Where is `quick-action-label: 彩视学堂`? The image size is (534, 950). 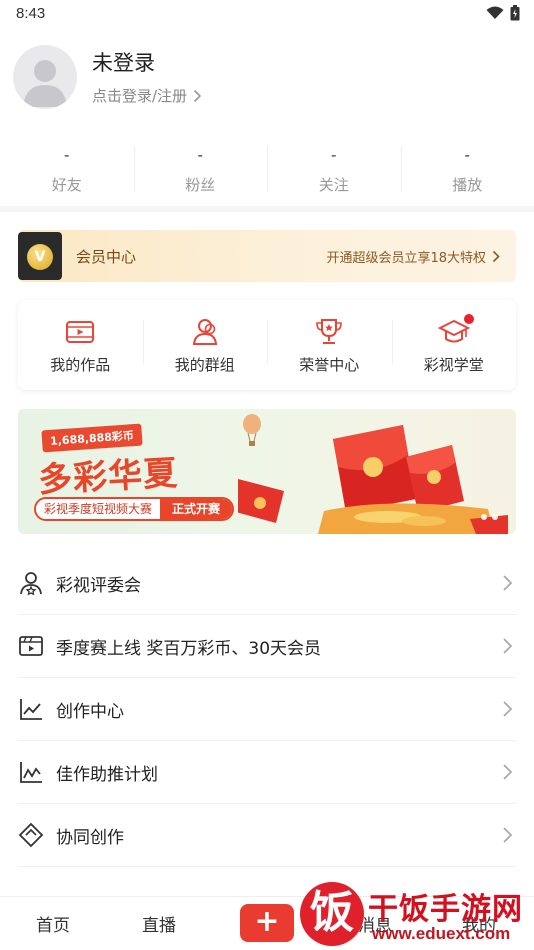 quick-action-label: 彩视学堂 is located at coordinates (453, 365).